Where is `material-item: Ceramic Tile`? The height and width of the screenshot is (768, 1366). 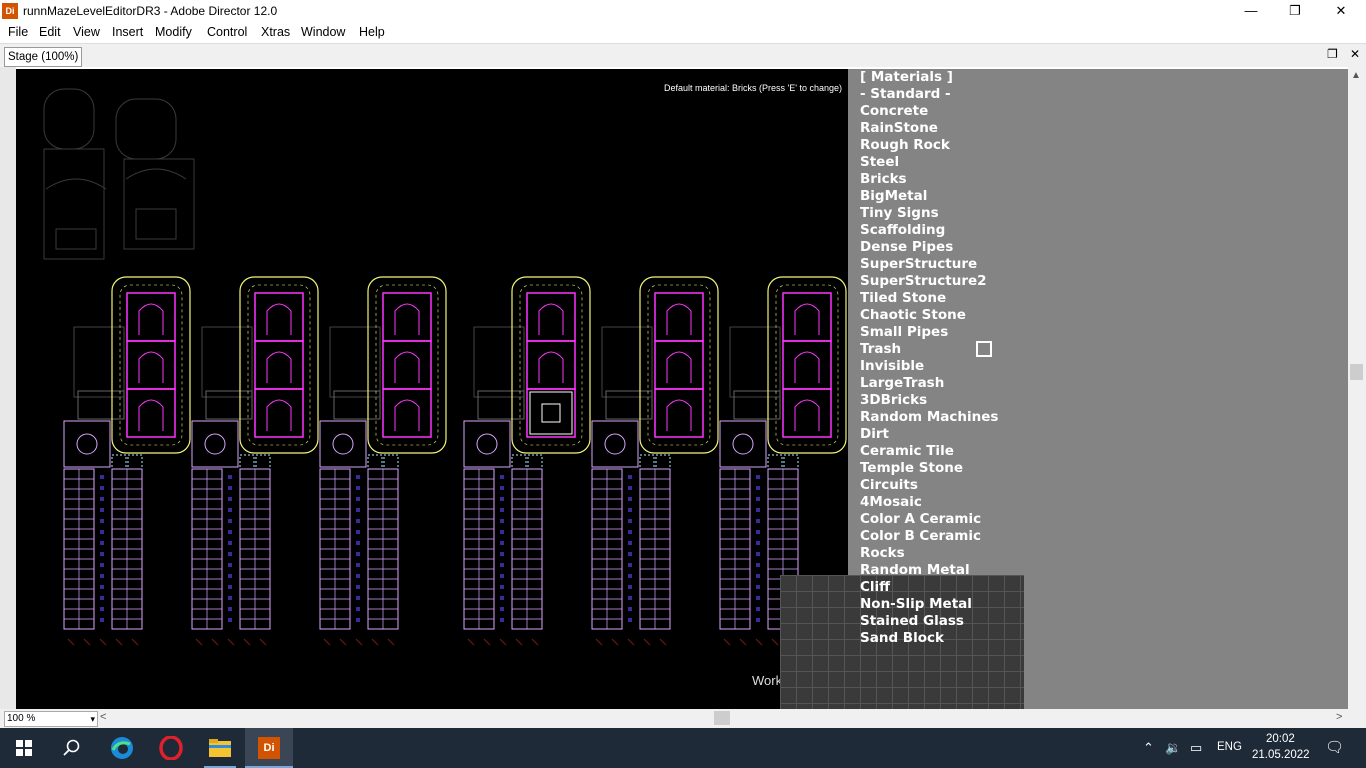 material-item: Ceramic Tile is located at coordinates (907, 451).